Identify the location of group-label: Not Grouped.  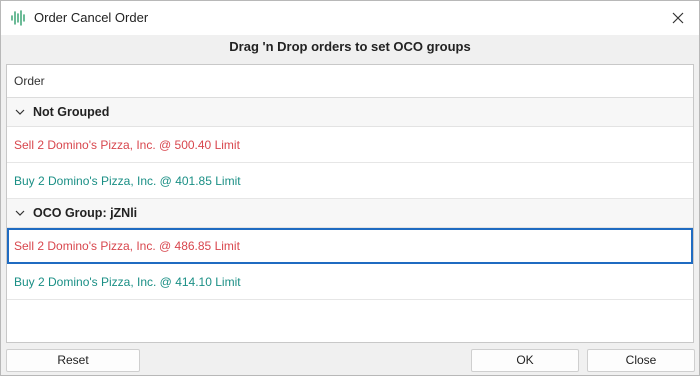
(71, 112).